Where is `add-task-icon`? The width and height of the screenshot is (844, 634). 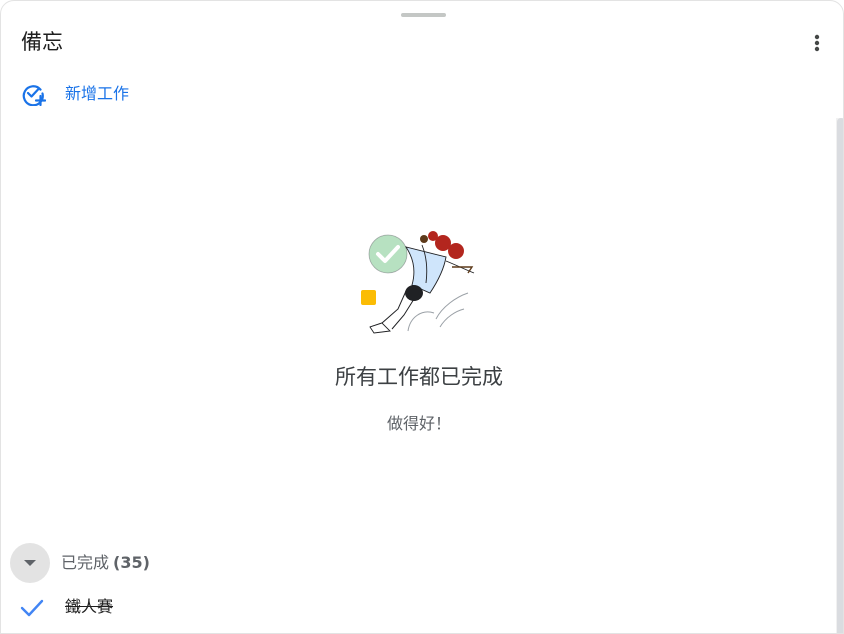 add-task-icon is located at coordinates (34, 95).